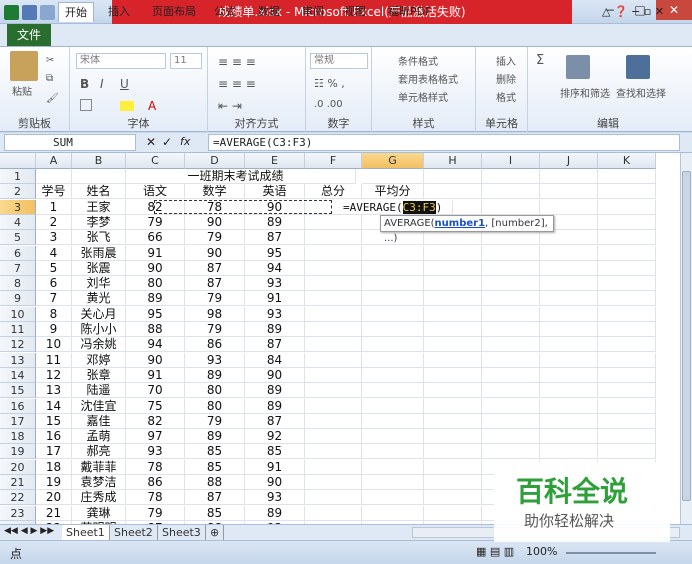 The image size is (692, 564). Describe the element at coordinates (18, 360) in the screenshot. I see `row-header: 13` at that location.